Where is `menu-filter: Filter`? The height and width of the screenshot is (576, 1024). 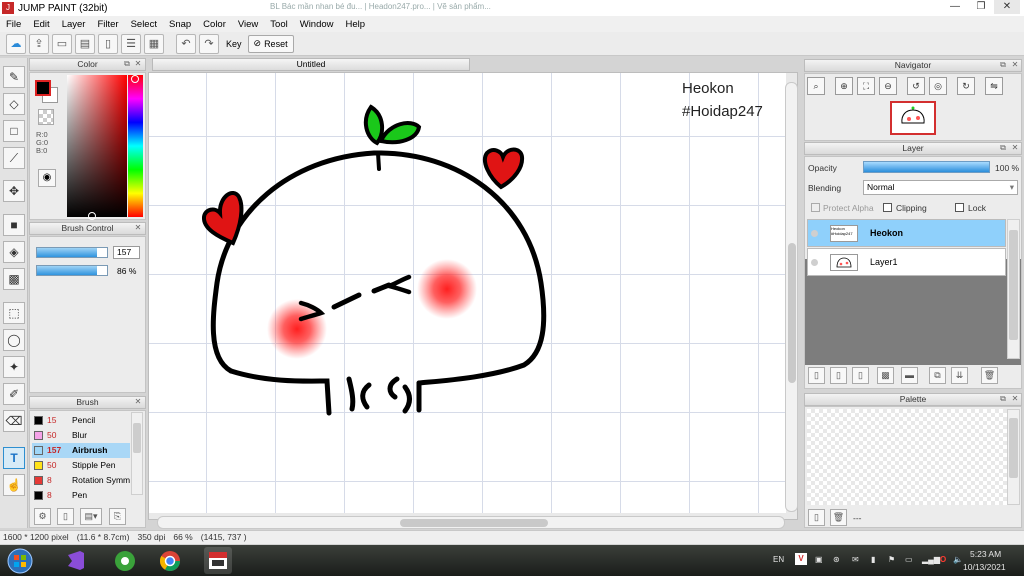
menu-filter: Filter is located at coordinates (107, 24).